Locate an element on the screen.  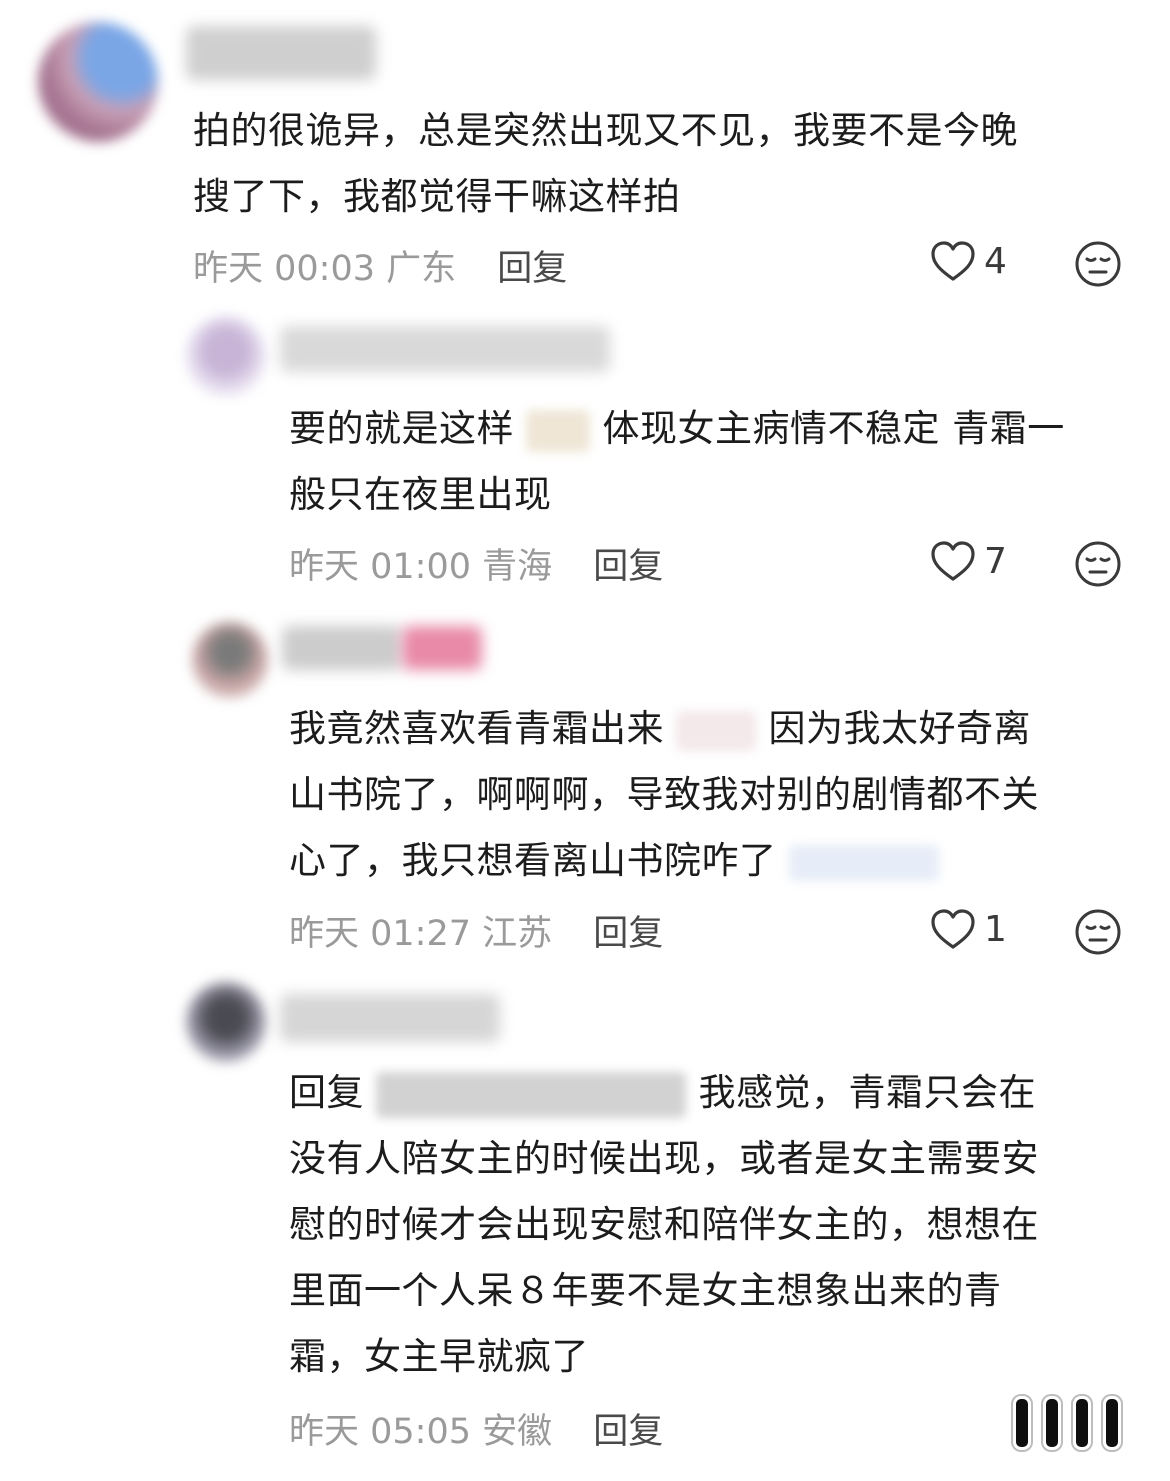
like-count: 7 is located at coordinates (995, 561).